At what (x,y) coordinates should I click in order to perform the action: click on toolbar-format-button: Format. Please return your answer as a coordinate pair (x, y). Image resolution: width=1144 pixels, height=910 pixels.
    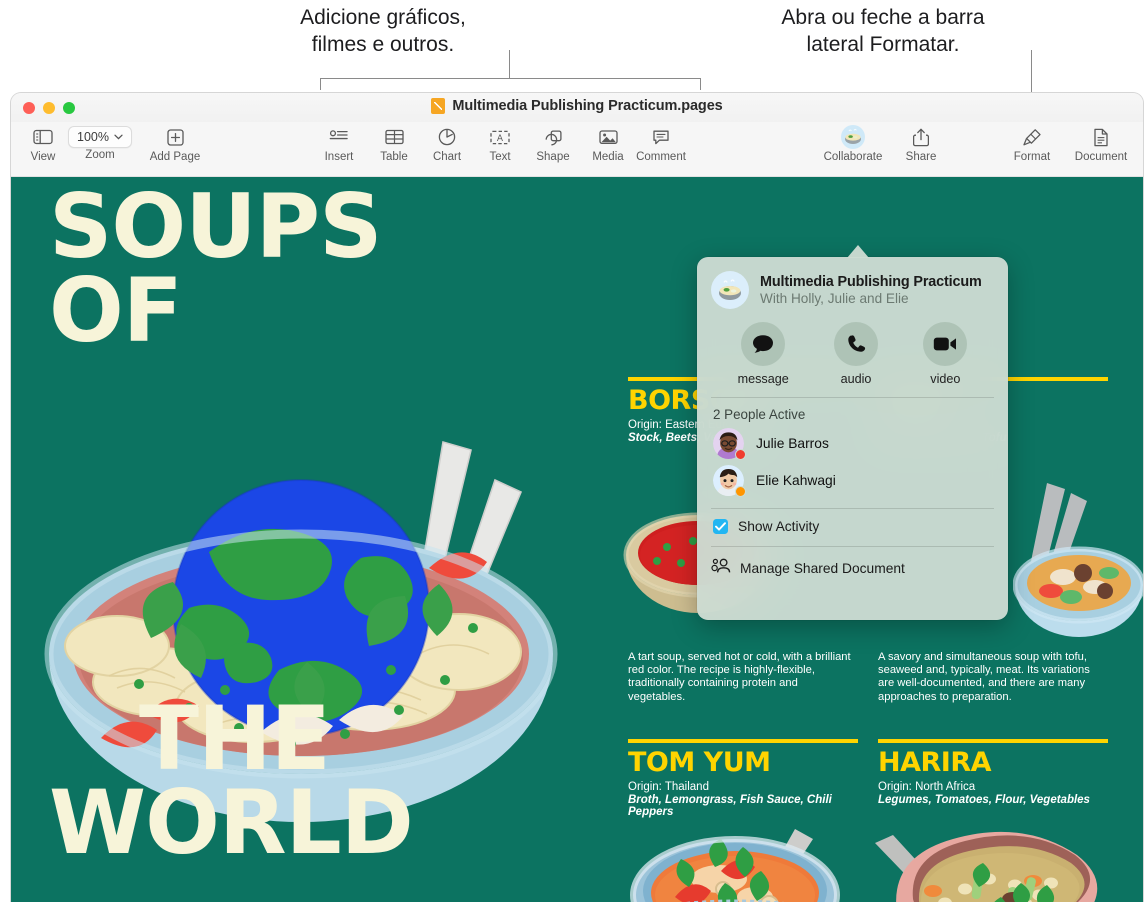
    Looking at the image, I should click on (1032, 143).